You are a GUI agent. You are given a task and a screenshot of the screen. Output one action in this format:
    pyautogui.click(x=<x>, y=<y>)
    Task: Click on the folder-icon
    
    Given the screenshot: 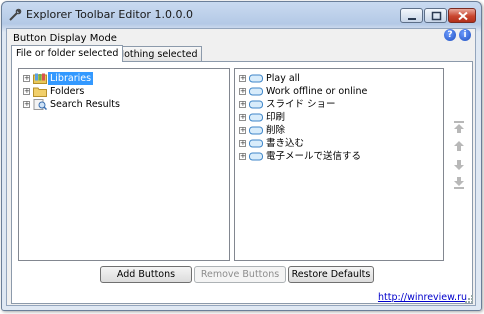 What is the action you would take?
    pyautogui.click(x=40, y=92)
    